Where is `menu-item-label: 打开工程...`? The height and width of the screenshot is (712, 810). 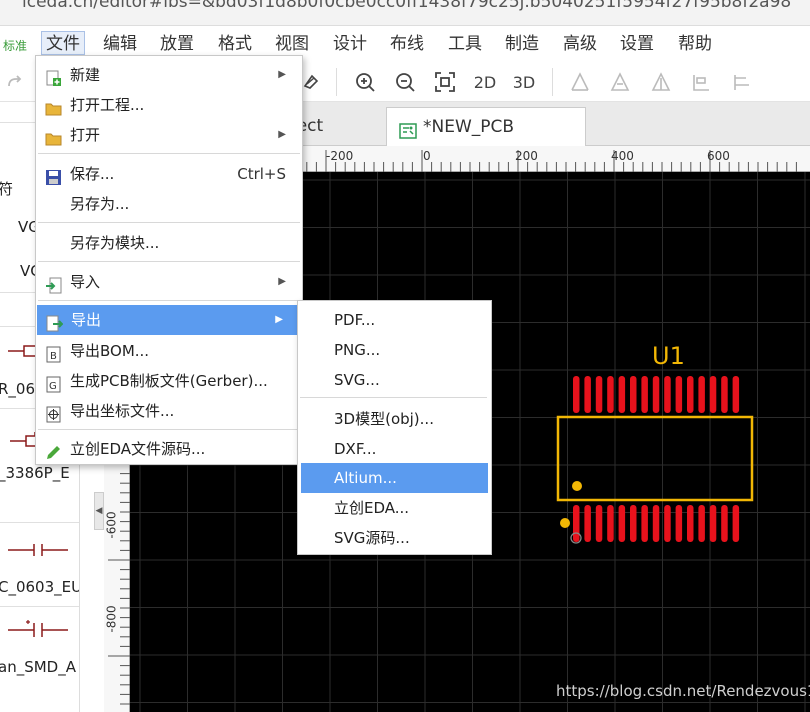
menu-item-label: 打开工程... is located at coordinates (107, 105).